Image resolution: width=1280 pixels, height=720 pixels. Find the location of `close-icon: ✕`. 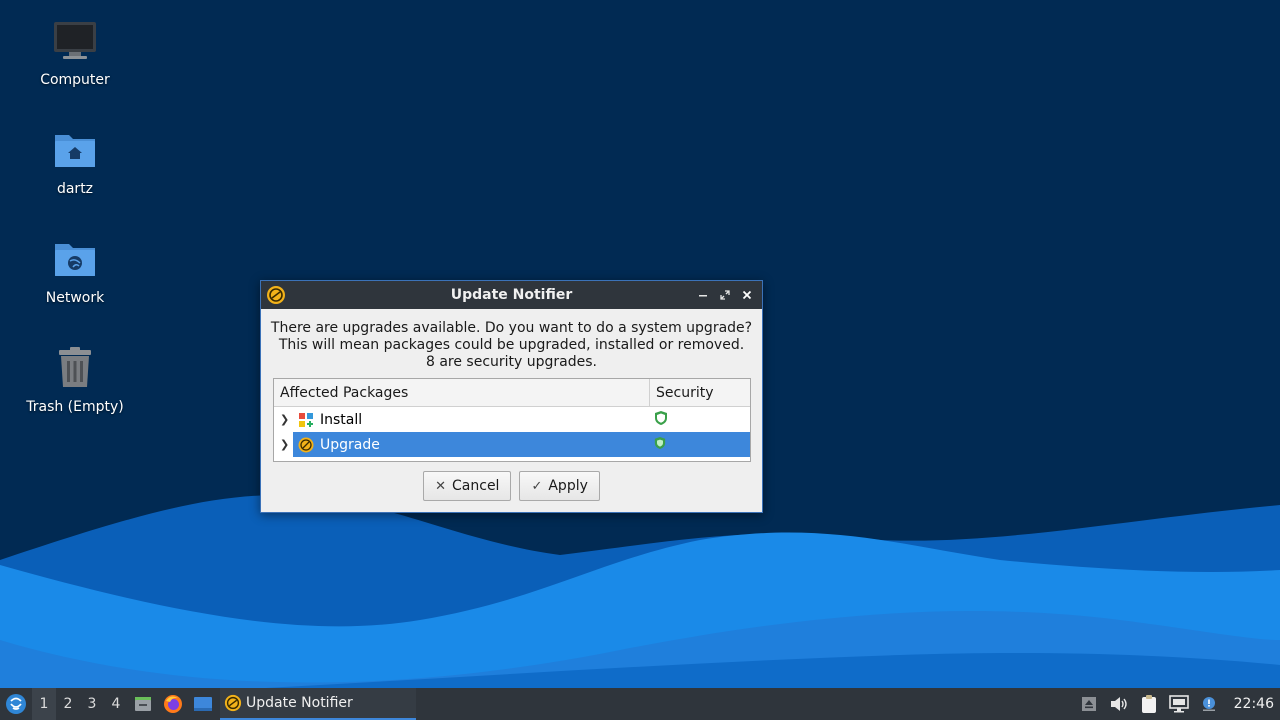

close-icon: ✕ is located at coordinates (441, 486).